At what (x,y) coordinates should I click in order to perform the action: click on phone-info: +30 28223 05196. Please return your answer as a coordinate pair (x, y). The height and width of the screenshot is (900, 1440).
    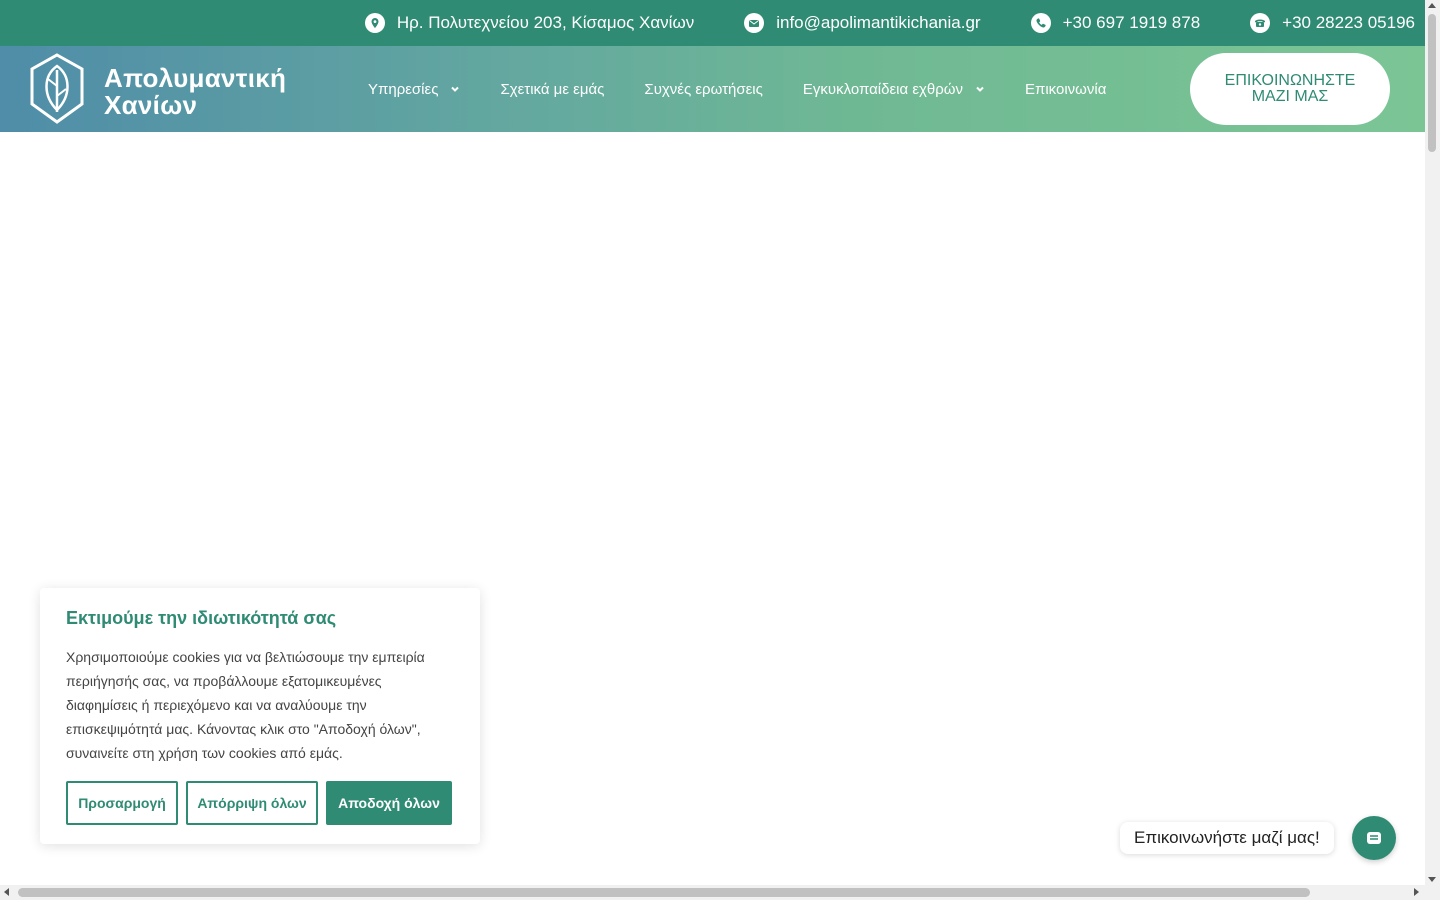
    Looking at the image, I should click on (1332, 23).